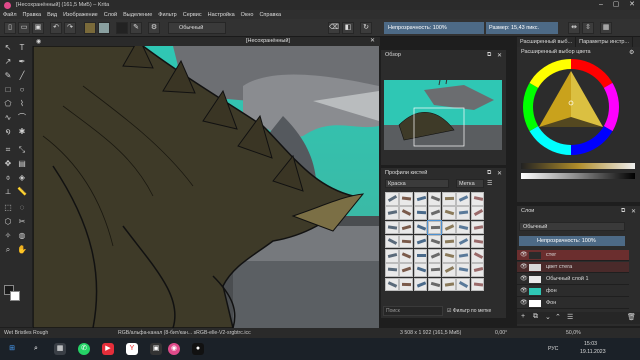 The height and width of the screenshot is (360, 640). I want to click on redo-icon: ↷, so click(70, 28).